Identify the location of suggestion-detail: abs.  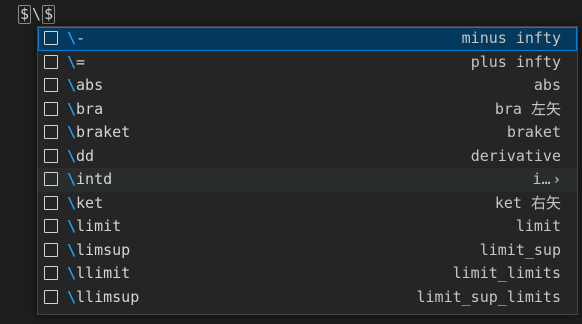
(547, 86).